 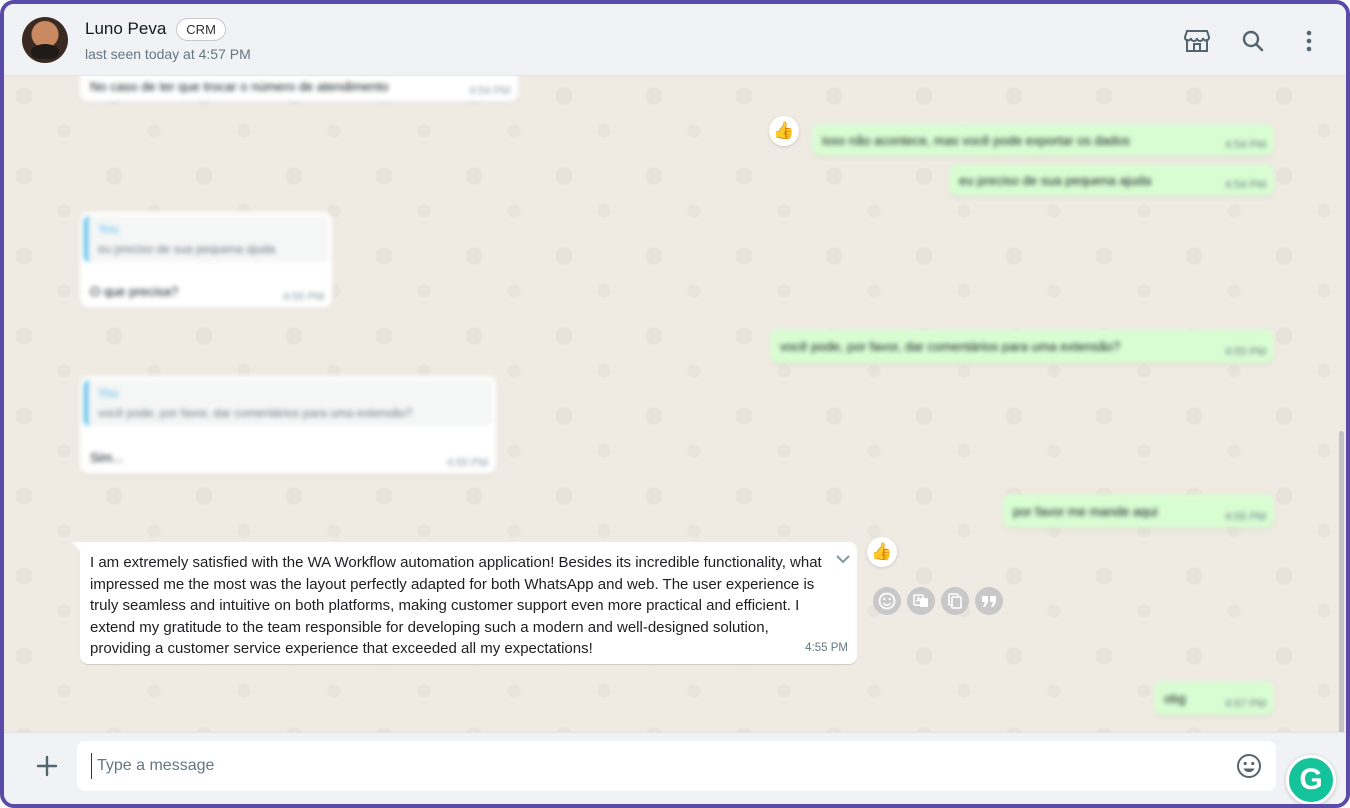 I want to click on composer-bar: G, so click(x=675, y=768).